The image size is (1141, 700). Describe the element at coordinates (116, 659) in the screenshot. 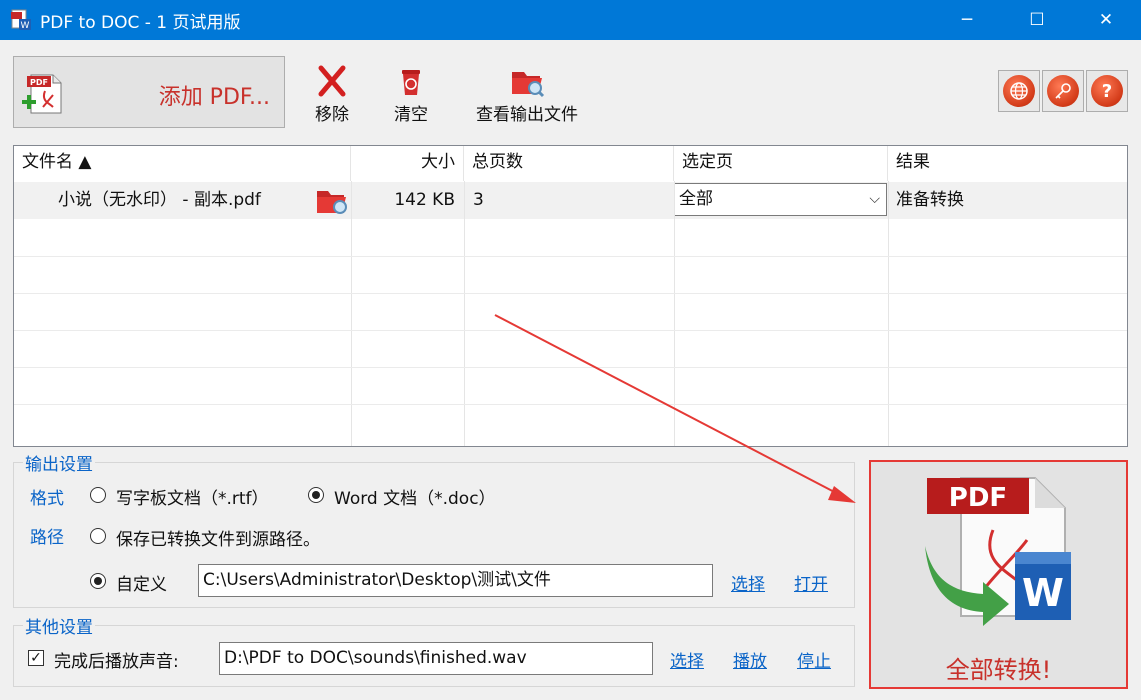

I see `play-sound-label: 完成后播放声音:` at that location.